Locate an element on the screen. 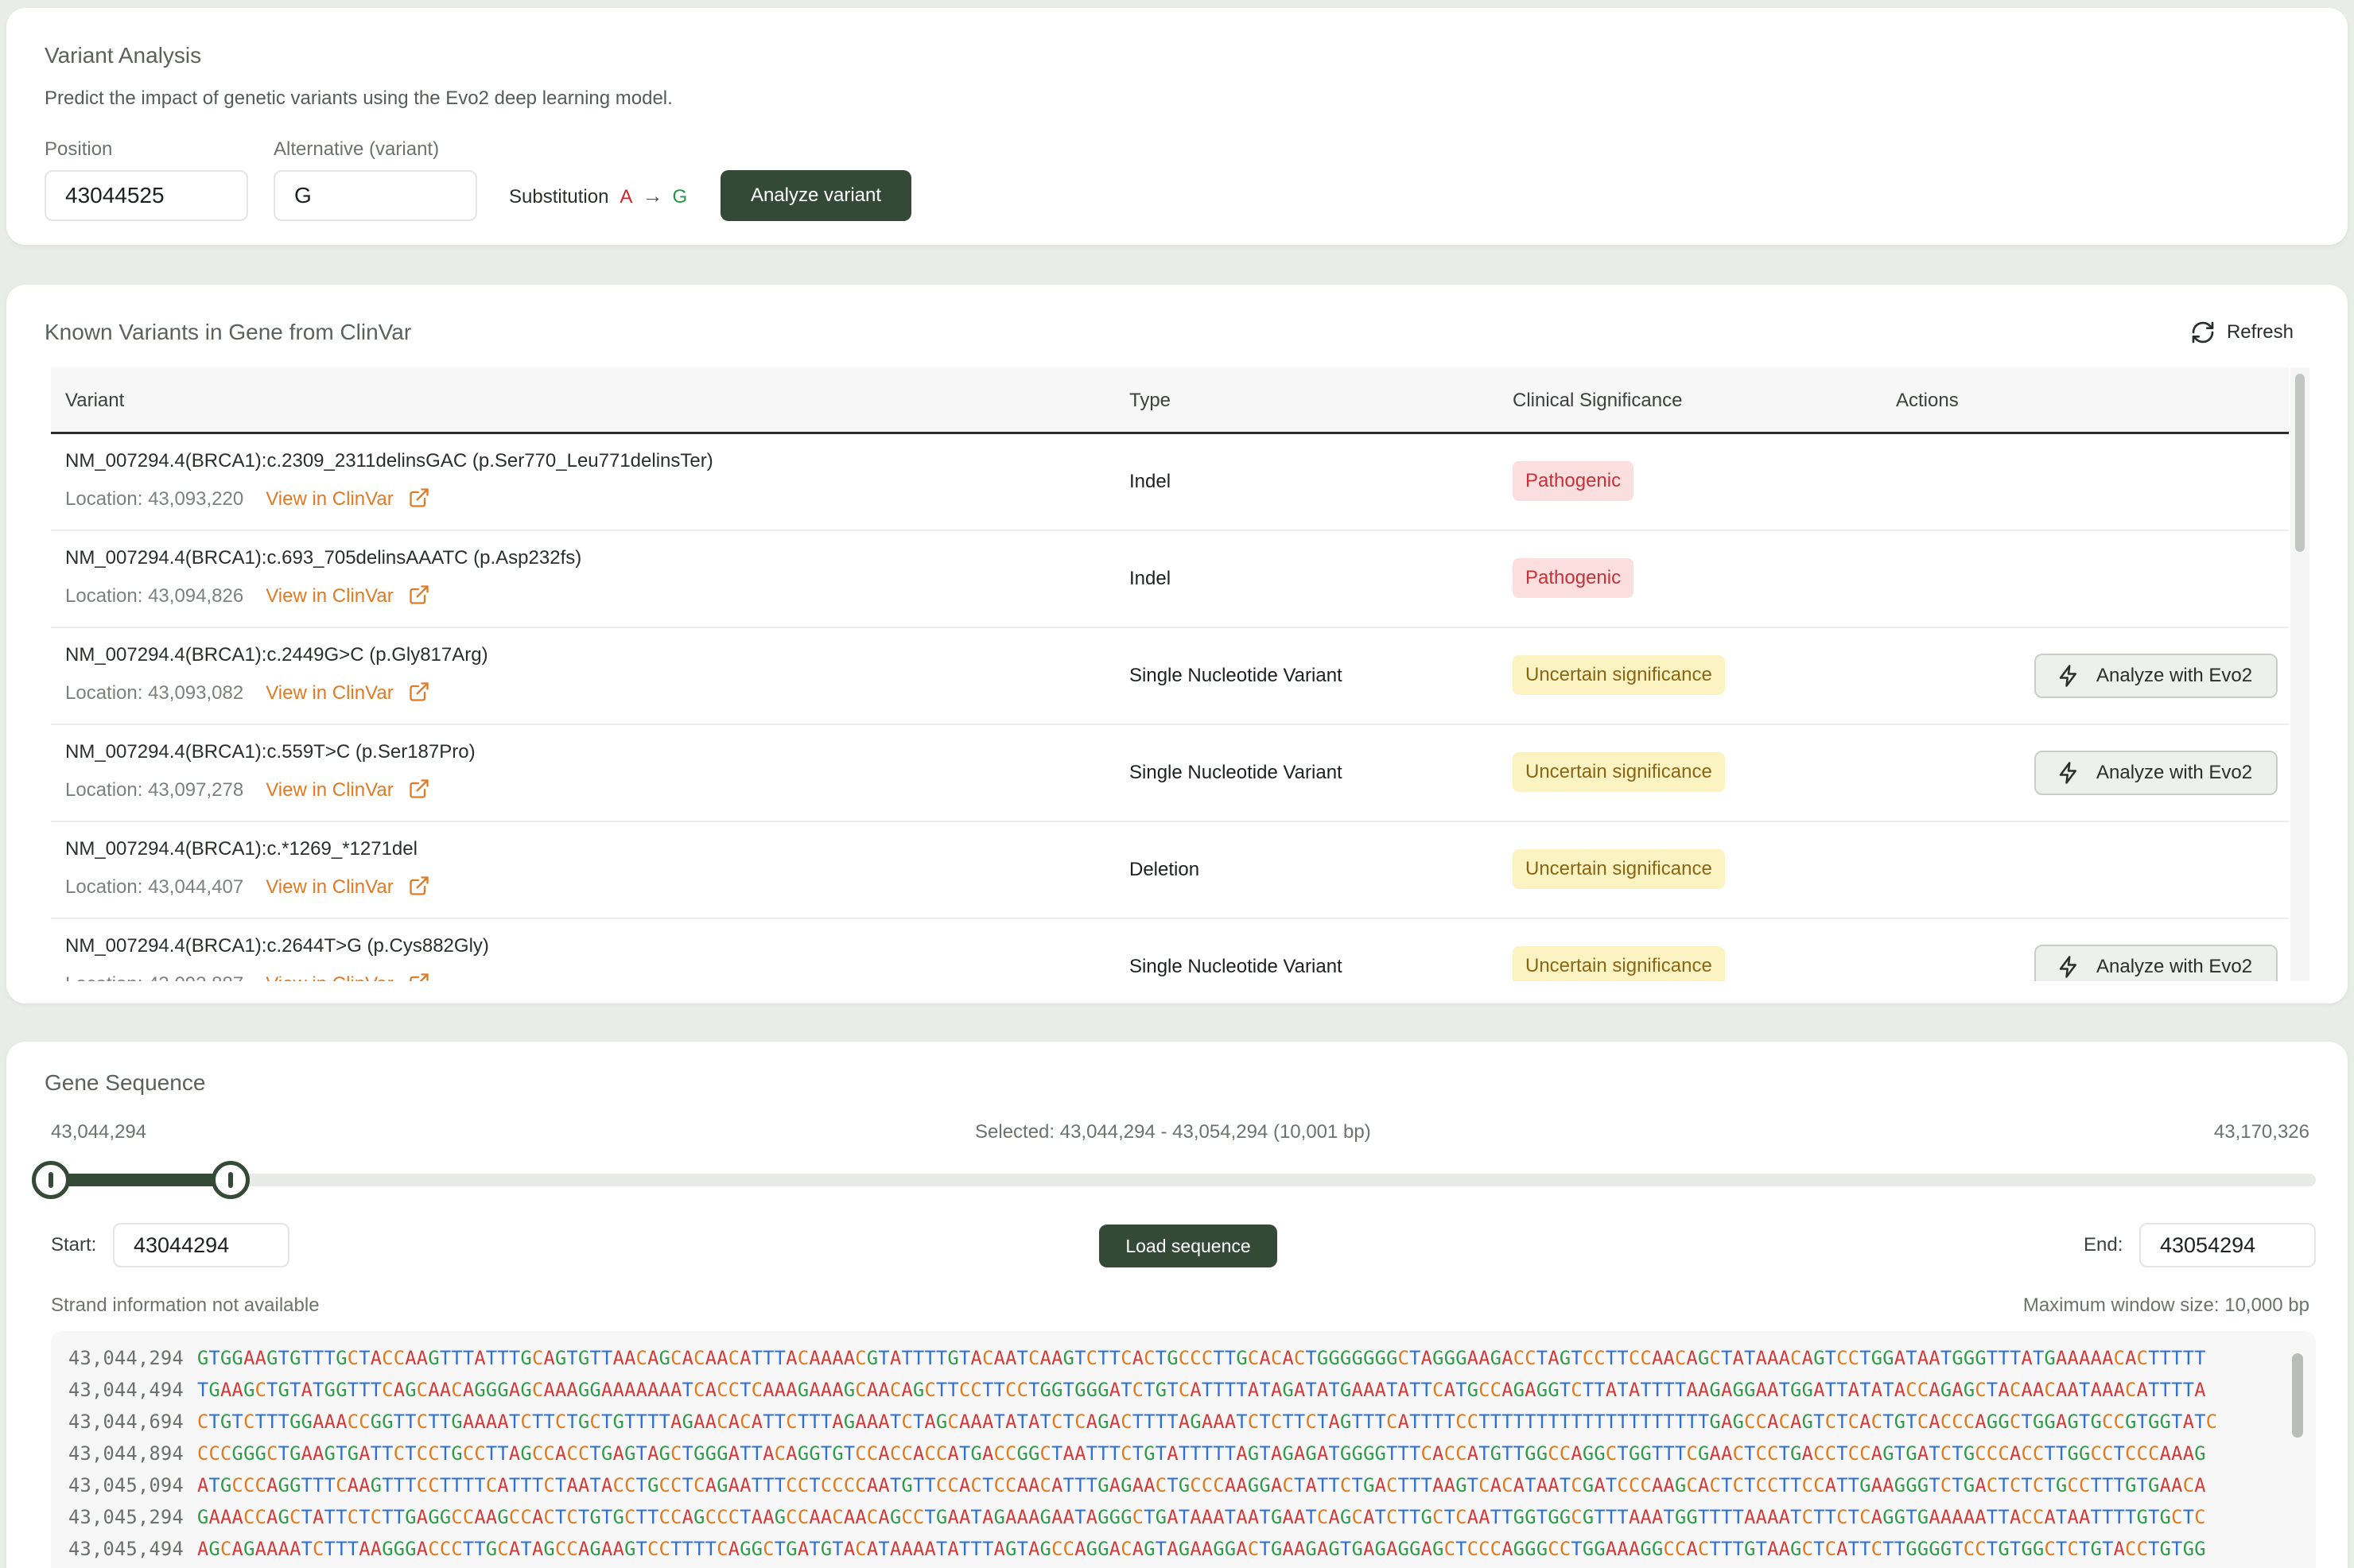  strand-info-text: Strand information not available is located at coordinates (186, 1305).